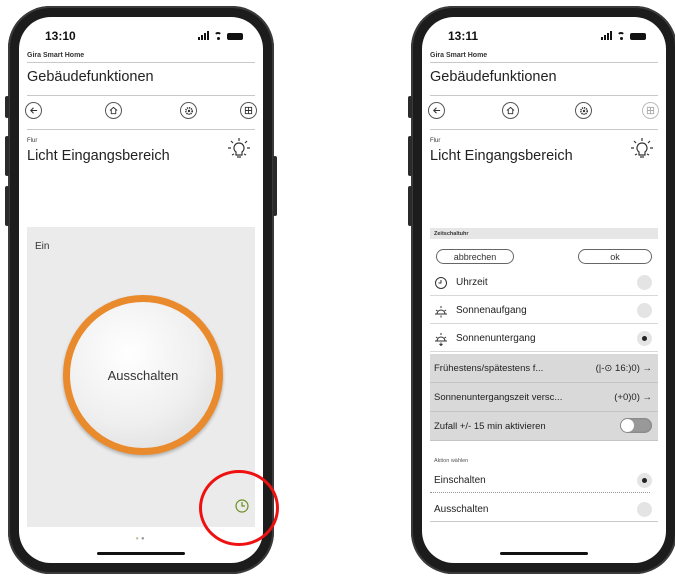 The image size is (675, 576). I want to click on sunset-offset-row: Sonnenuntergangszeit versc... (+0)0) →, so click(544, 397).